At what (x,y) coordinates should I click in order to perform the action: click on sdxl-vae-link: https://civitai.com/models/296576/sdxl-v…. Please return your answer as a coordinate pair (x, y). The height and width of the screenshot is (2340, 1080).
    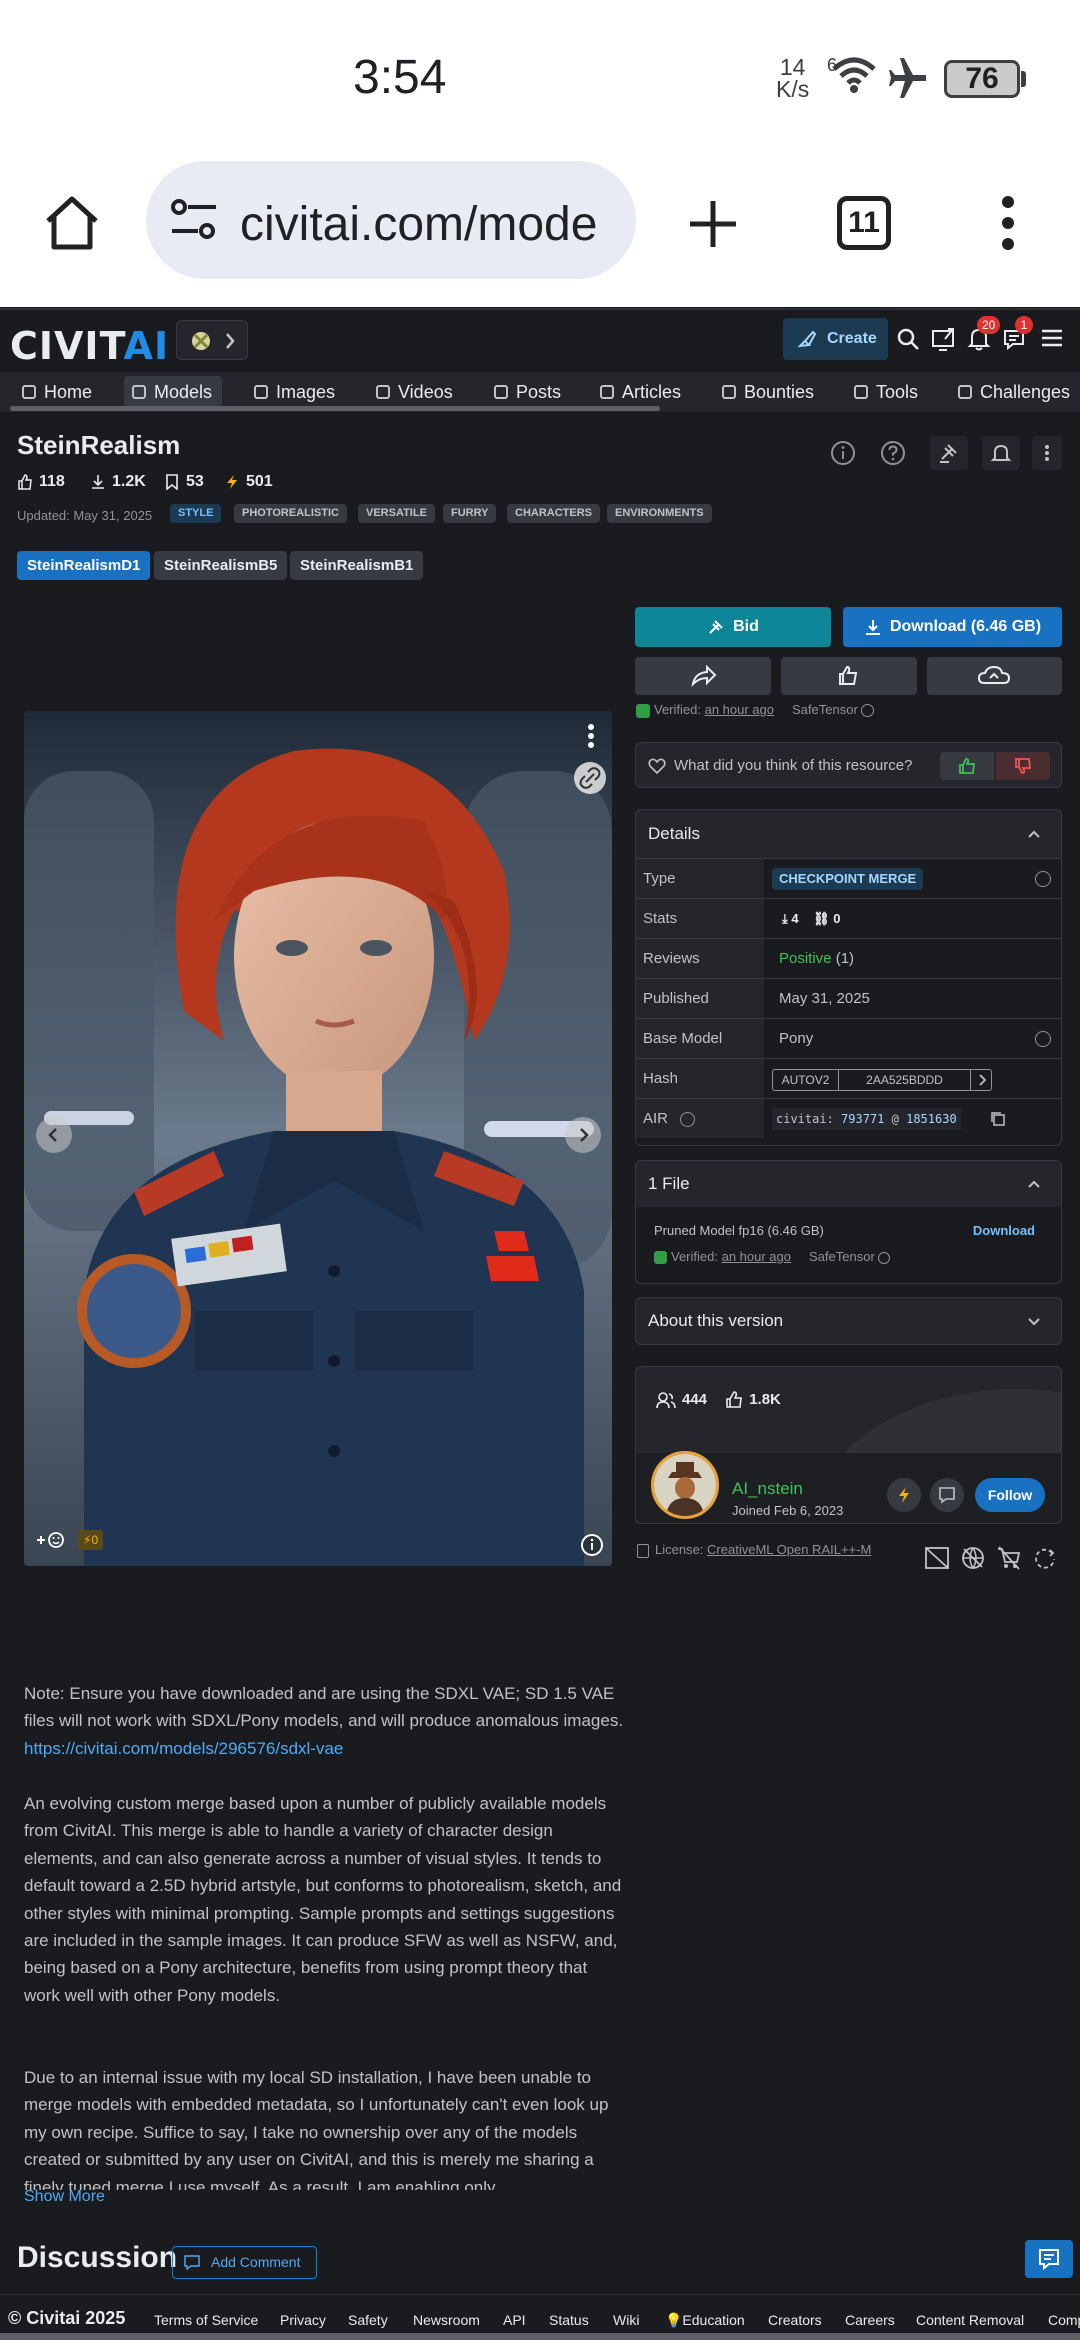
    Looking at the image, I should click on (183, 1748).